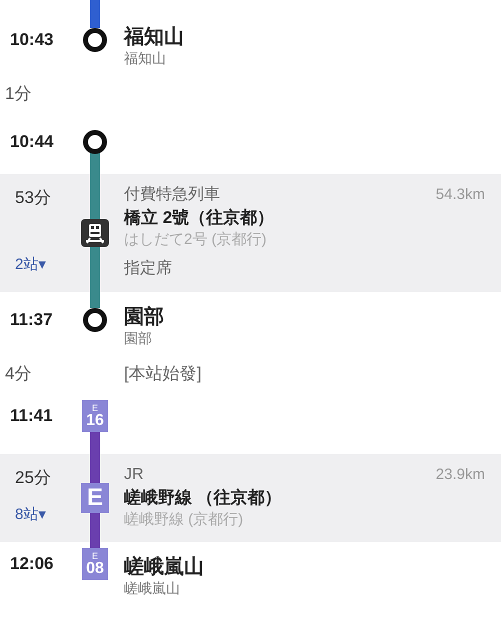  Describe the element at coordinates (460, 194) in the screenshot. I see `distance: 54.3km` at that location.